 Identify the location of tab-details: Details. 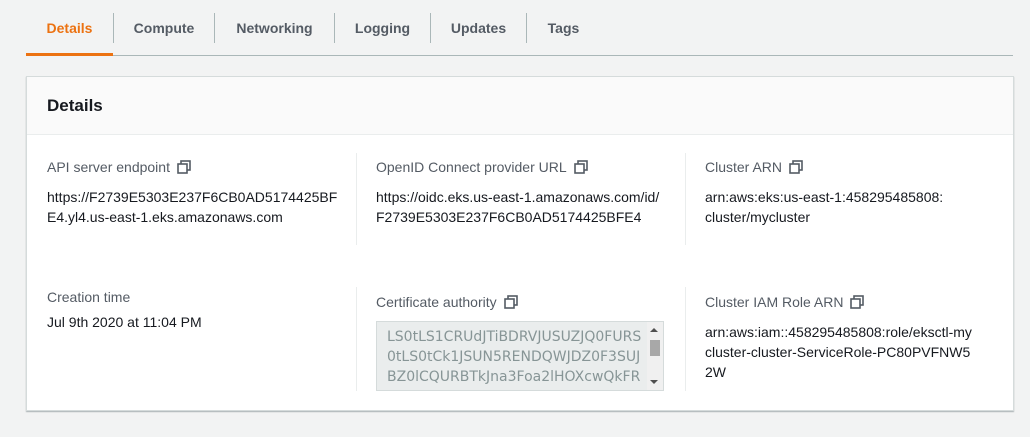
(69, 28).